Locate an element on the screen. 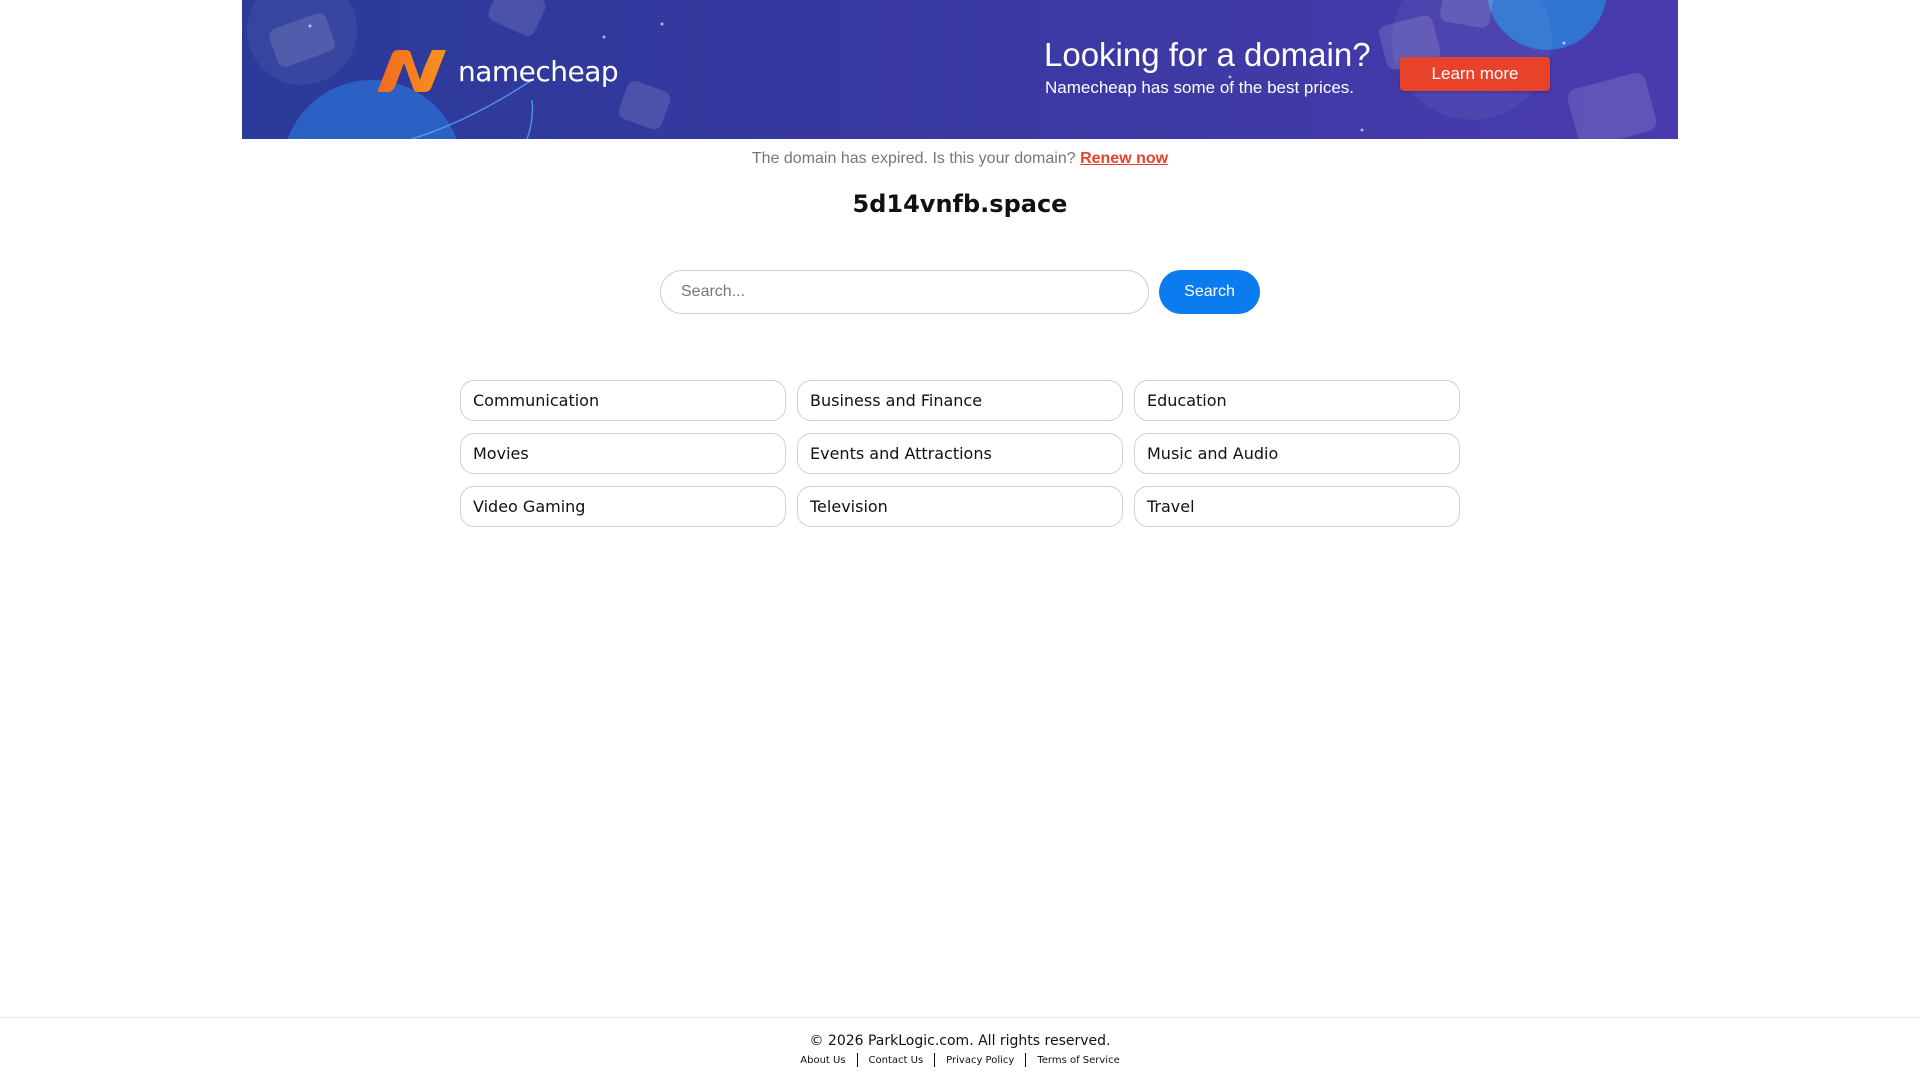 The width and height of the screenshot is (1920, 1080). category-business-and-finance: Business and Finance is located at coordinates (960, 400).